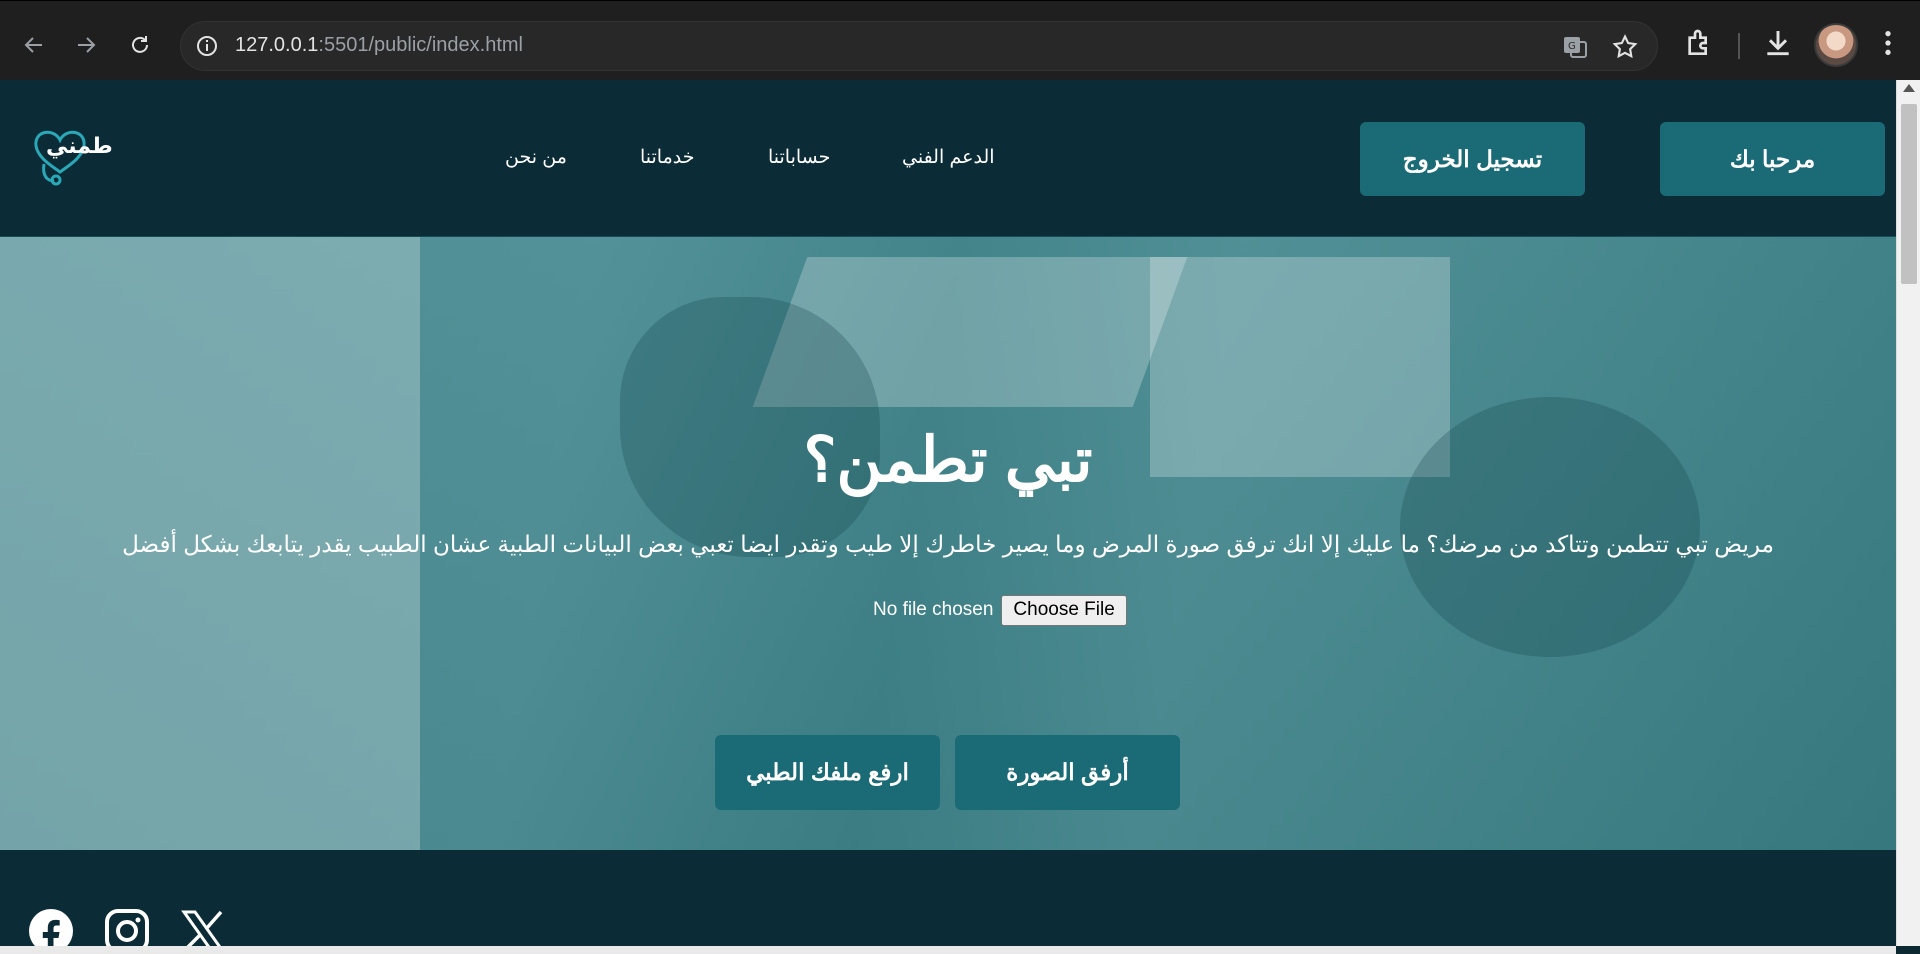  I want to click on translate-icon: G, so click(1575, 47).